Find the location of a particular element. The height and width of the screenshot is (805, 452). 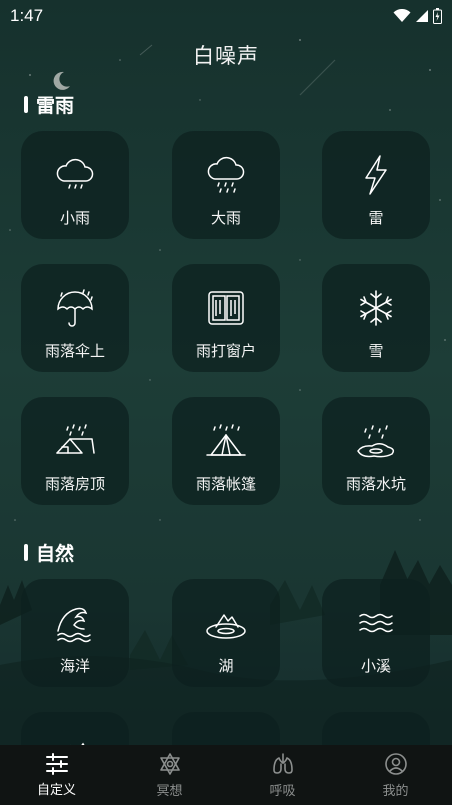

sound-tile-rain-on-window: 雨打窗户 is located at coordinates (226, 318).